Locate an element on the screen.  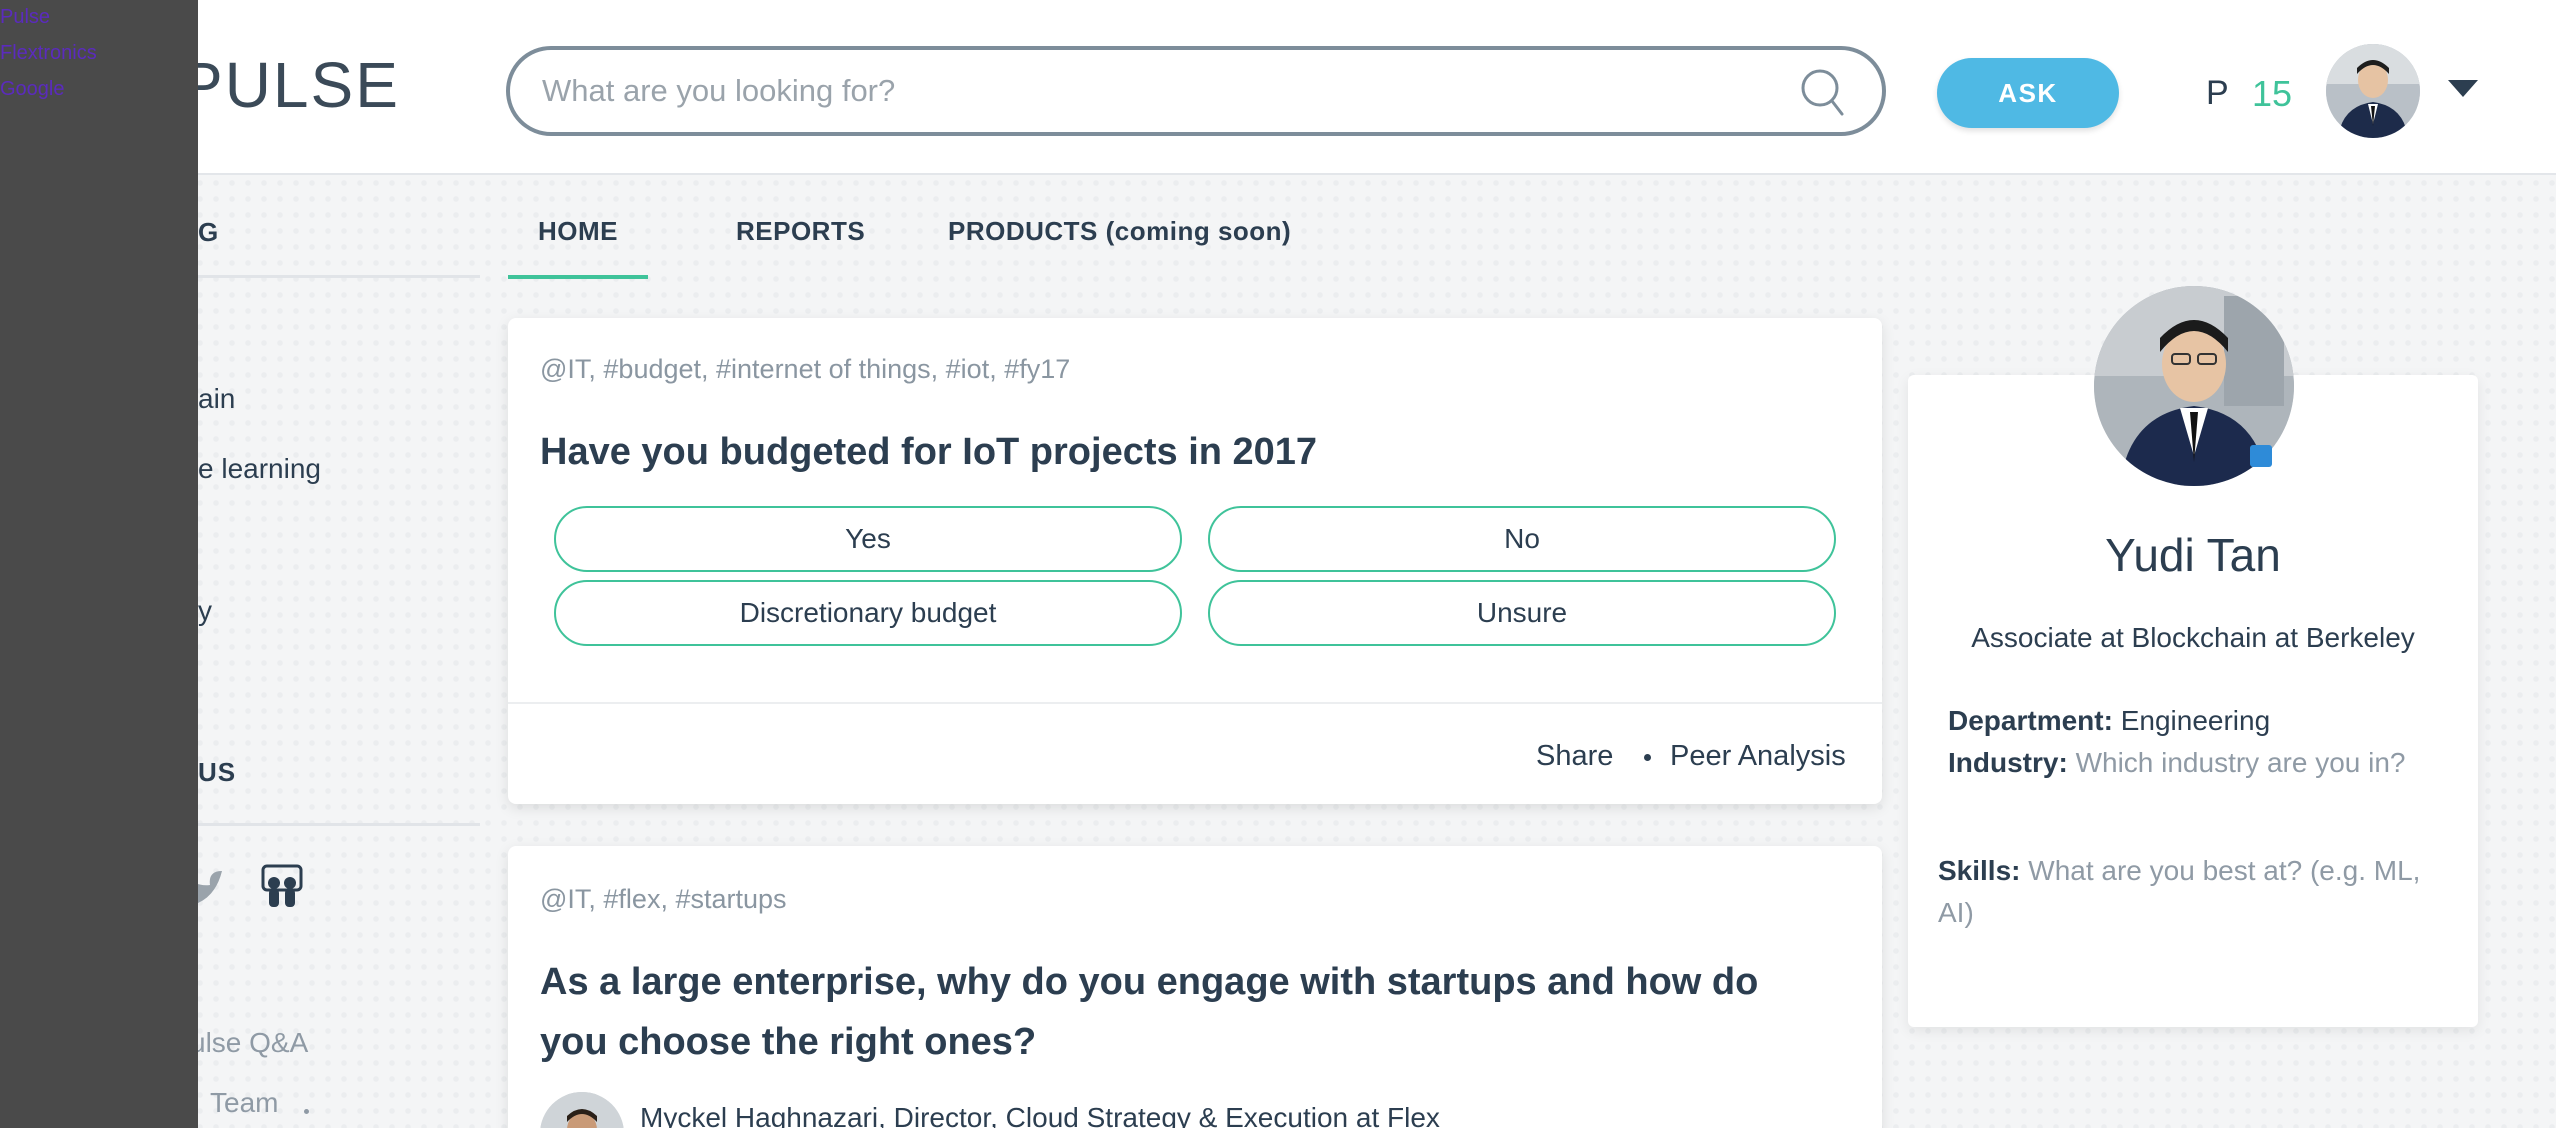
skills-label: Skills: is located at coordinates (1979, 870).